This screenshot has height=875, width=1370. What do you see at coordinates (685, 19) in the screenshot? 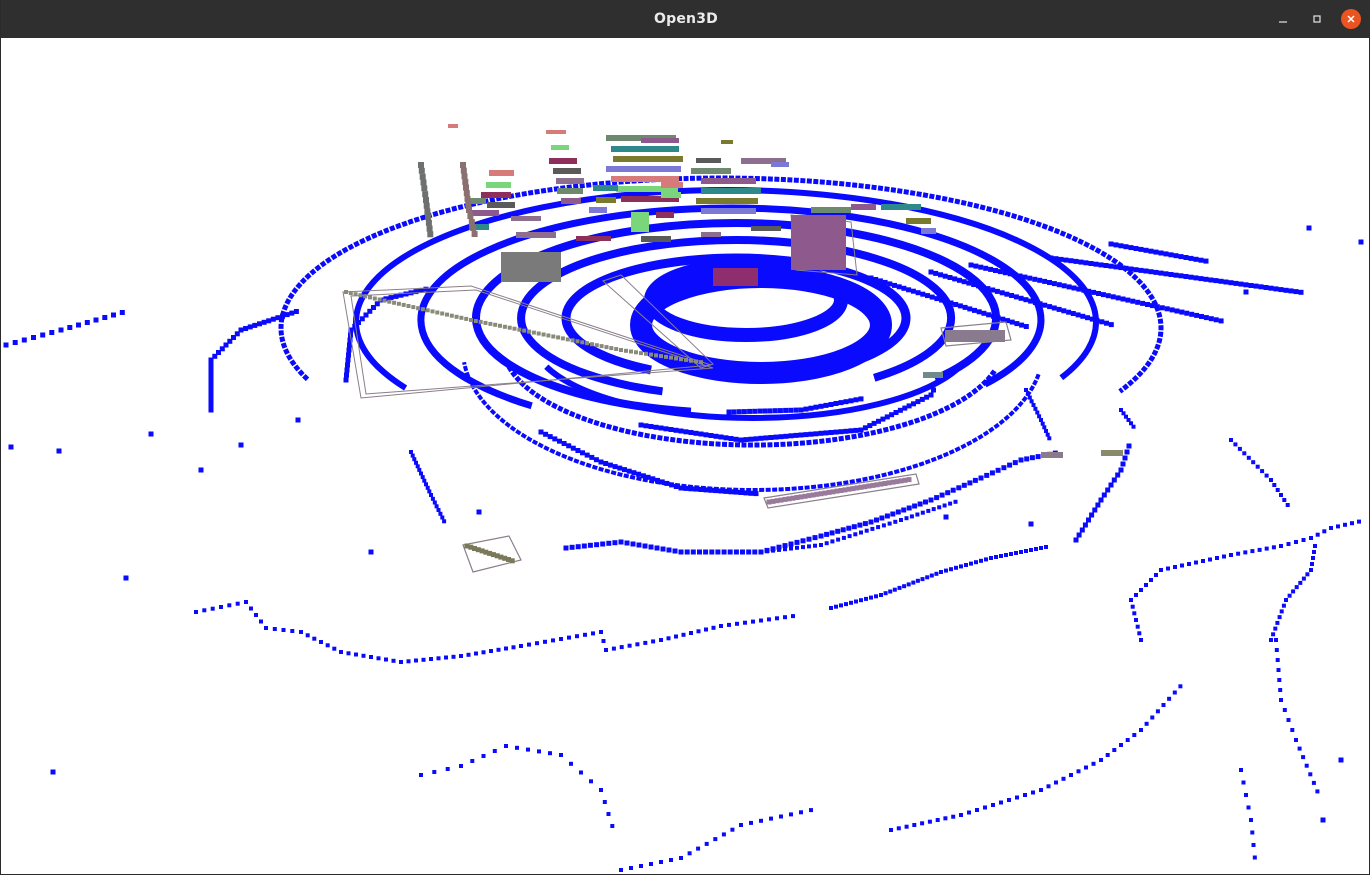
I see `title-bar: Open3D` at bounding box center [685, 19].